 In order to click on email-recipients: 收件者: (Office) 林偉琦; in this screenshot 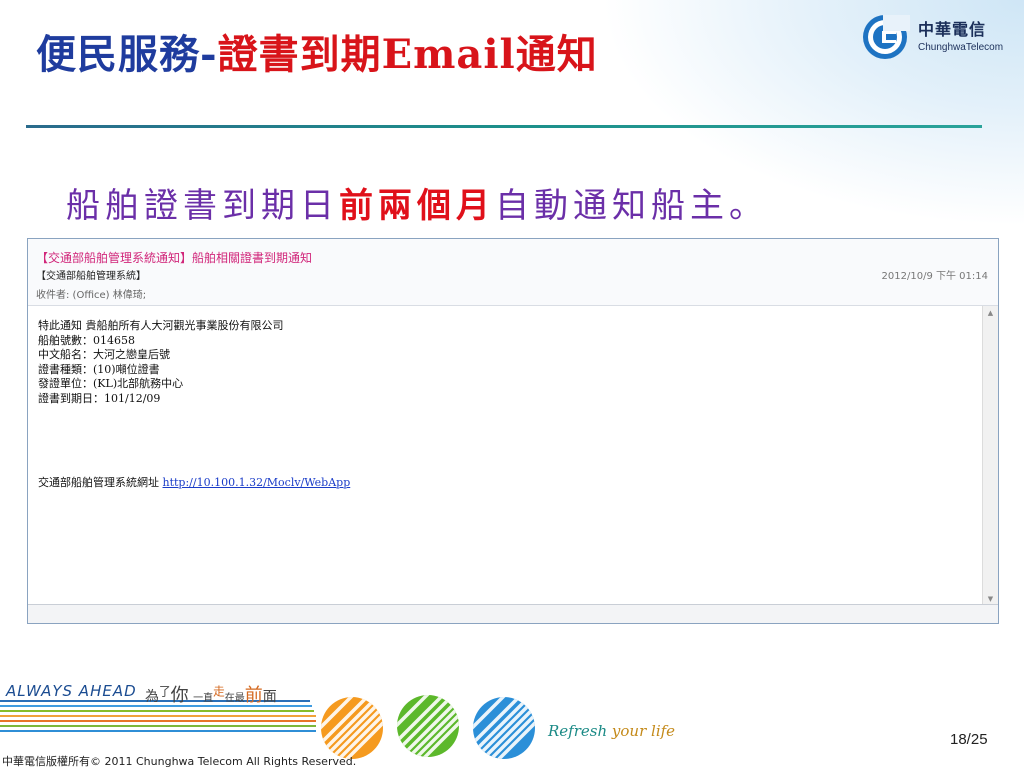, I will do `click(91, 293)`.